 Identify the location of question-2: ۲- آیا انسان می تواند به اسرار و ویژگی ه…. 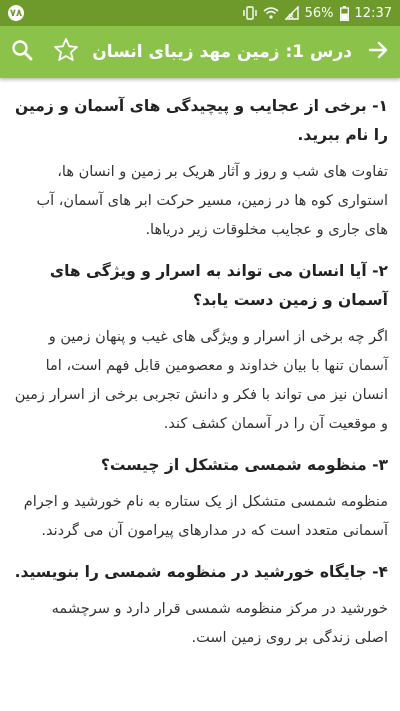
(218, 285).